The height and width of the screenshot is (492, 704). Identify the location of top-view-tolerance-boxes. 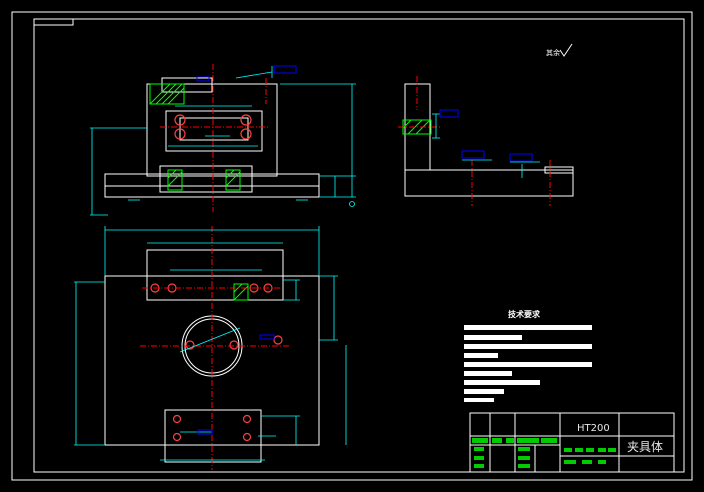
(236, 384).